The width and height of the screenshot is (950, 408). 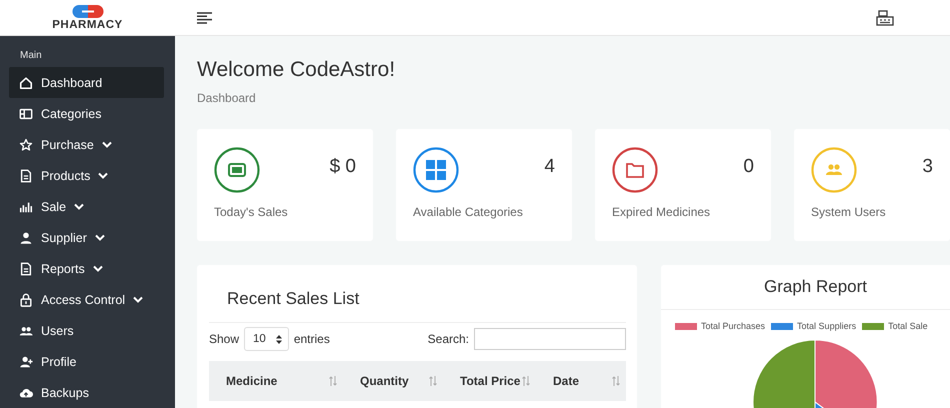 I want to click on user-plus-icon, so click(x=26, y=361).